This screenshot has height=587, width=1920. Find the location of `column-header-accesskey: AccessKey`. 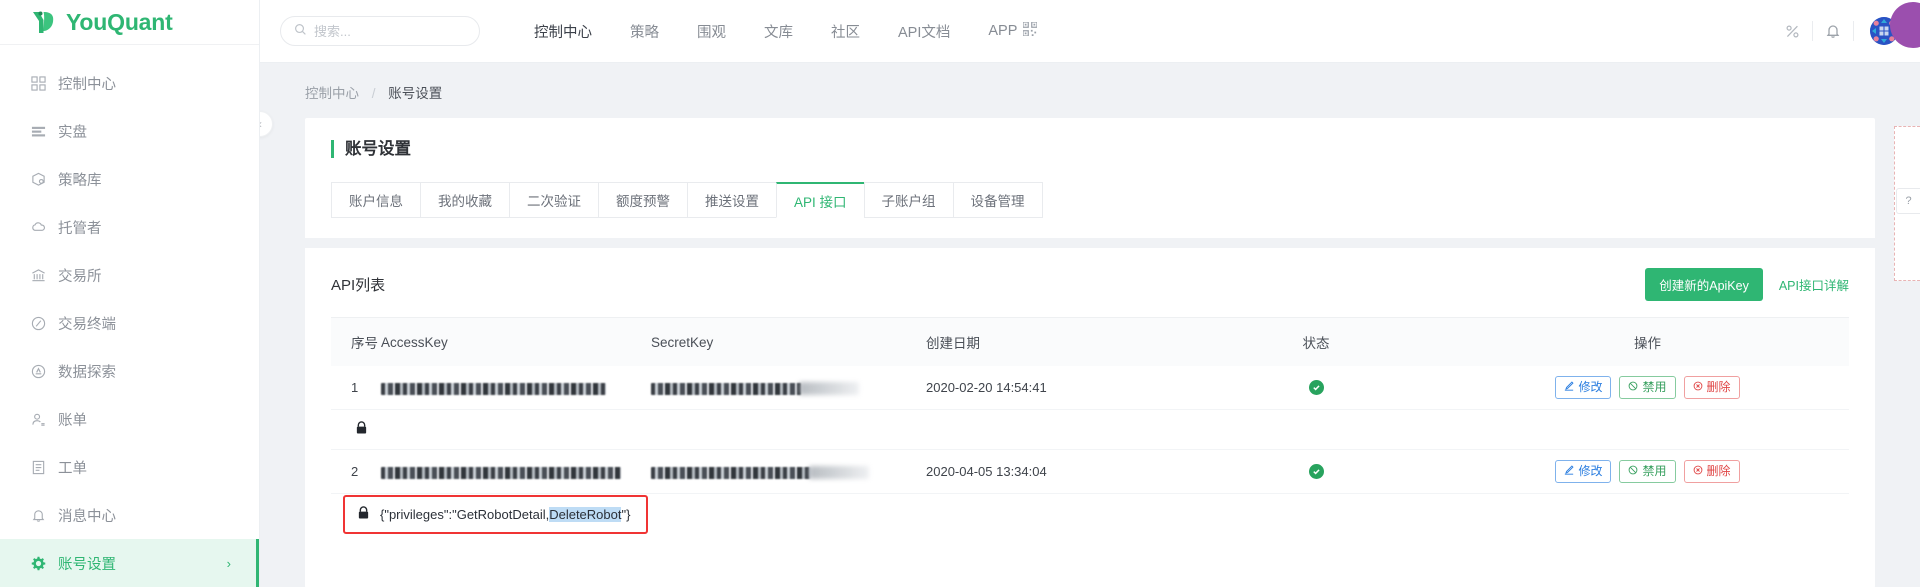

column-header-accesskey: AccessKey is located at coordinates (414, 342).